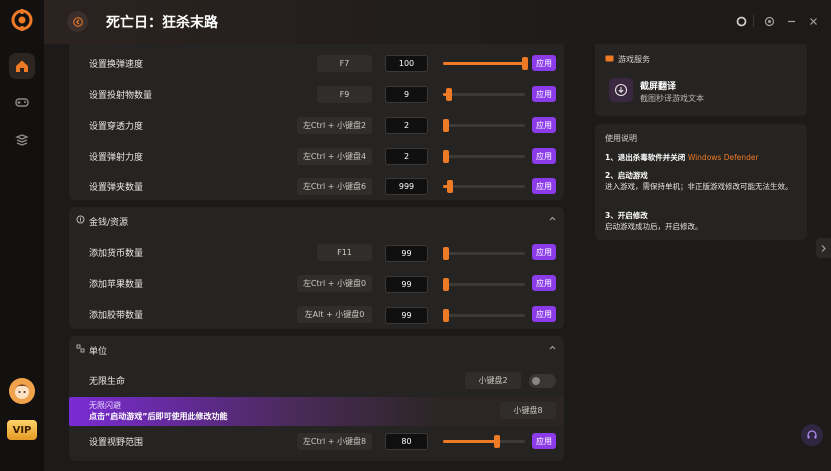  I want to click on back-arrow-icon, so click(77, 21).